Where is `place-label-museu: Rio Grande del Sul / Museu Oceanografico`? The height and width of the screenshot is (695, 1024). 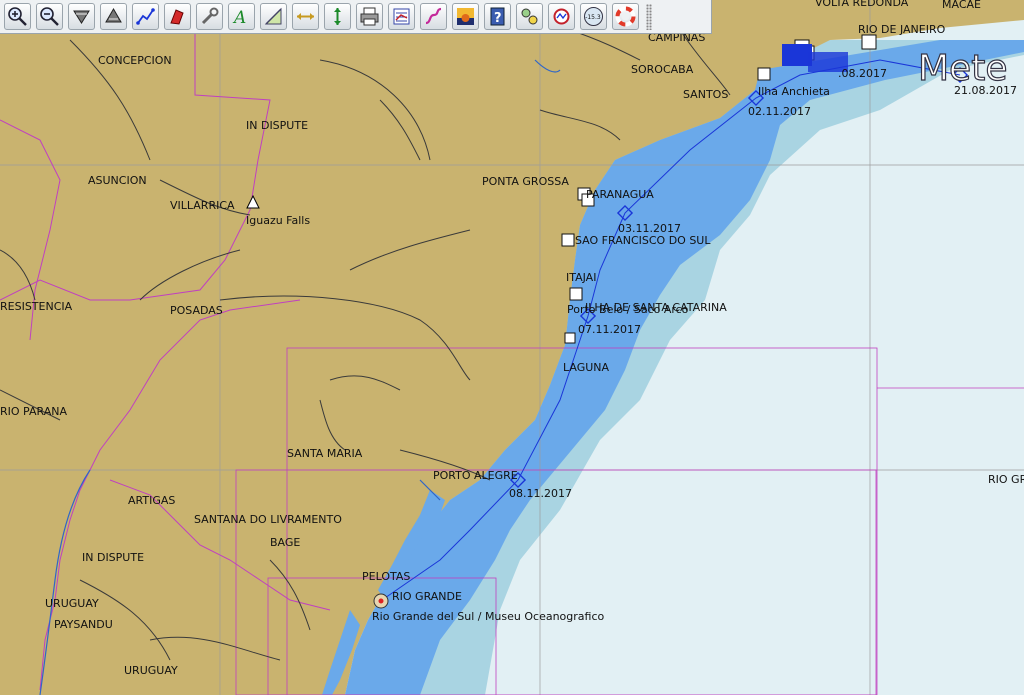
place-label-museu: Rio Grande del Sul / Museu Oceanografico is located at coordinates (488, 616).